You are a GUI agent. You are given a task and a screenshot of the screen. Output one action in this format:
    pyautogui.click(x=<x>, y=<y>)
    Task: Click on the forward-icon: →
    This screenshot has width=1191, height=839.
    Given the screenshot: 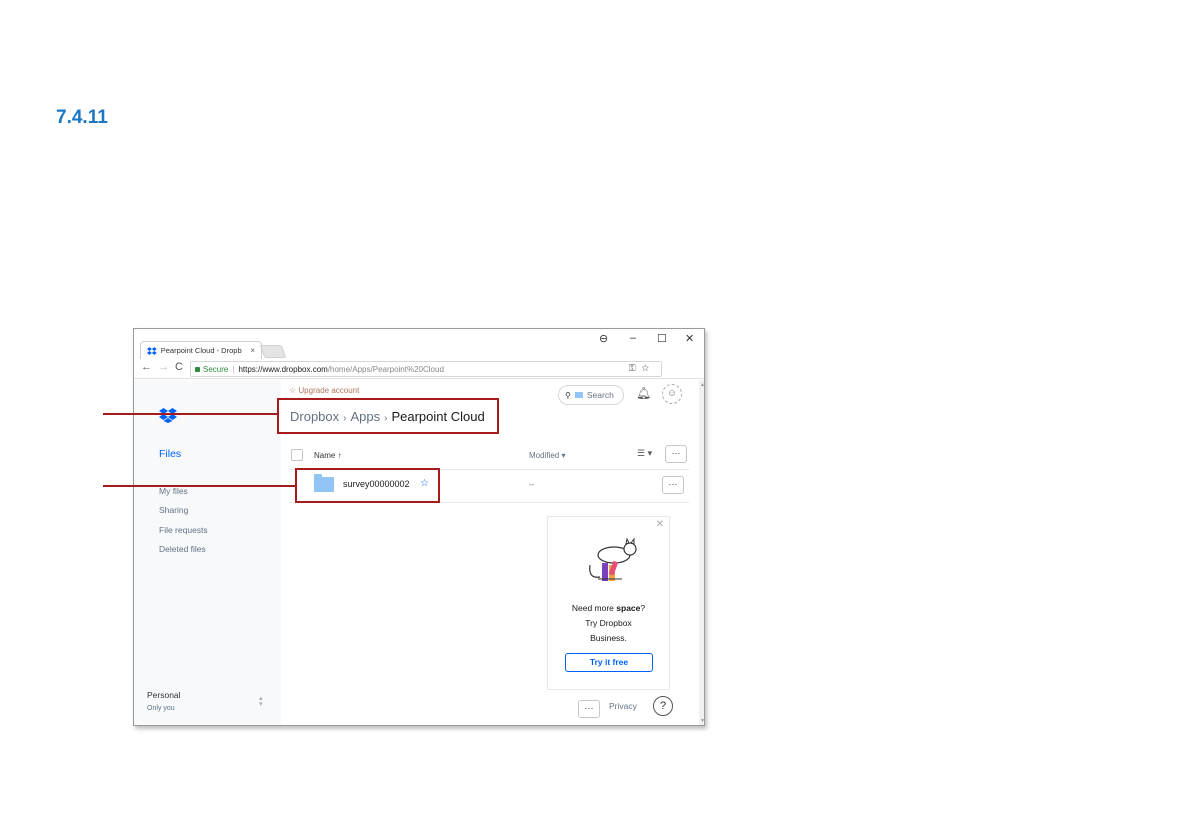 What is the action you would take?
    pyautogui.click(x=163, y=367)
    